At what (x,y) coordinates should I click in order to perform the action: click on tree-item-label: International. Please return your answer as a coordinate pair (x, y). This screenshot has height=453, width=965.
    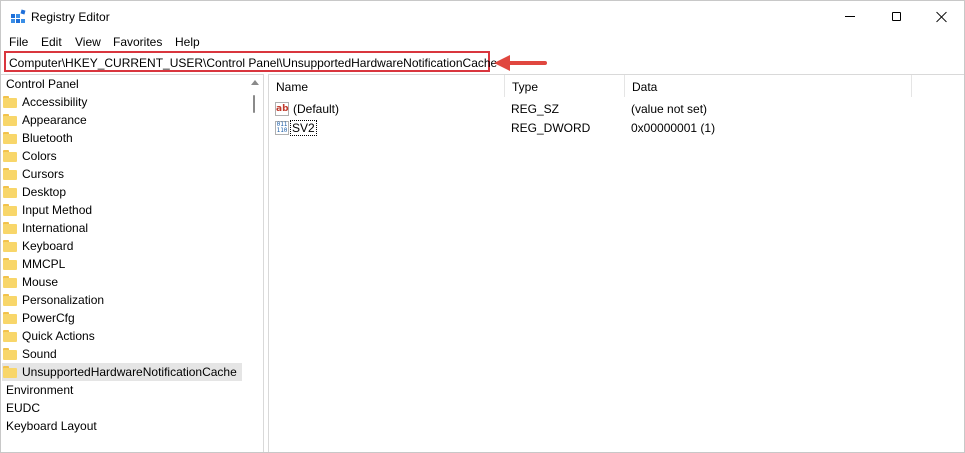
    Looking at the image, I should click on (55, 228).